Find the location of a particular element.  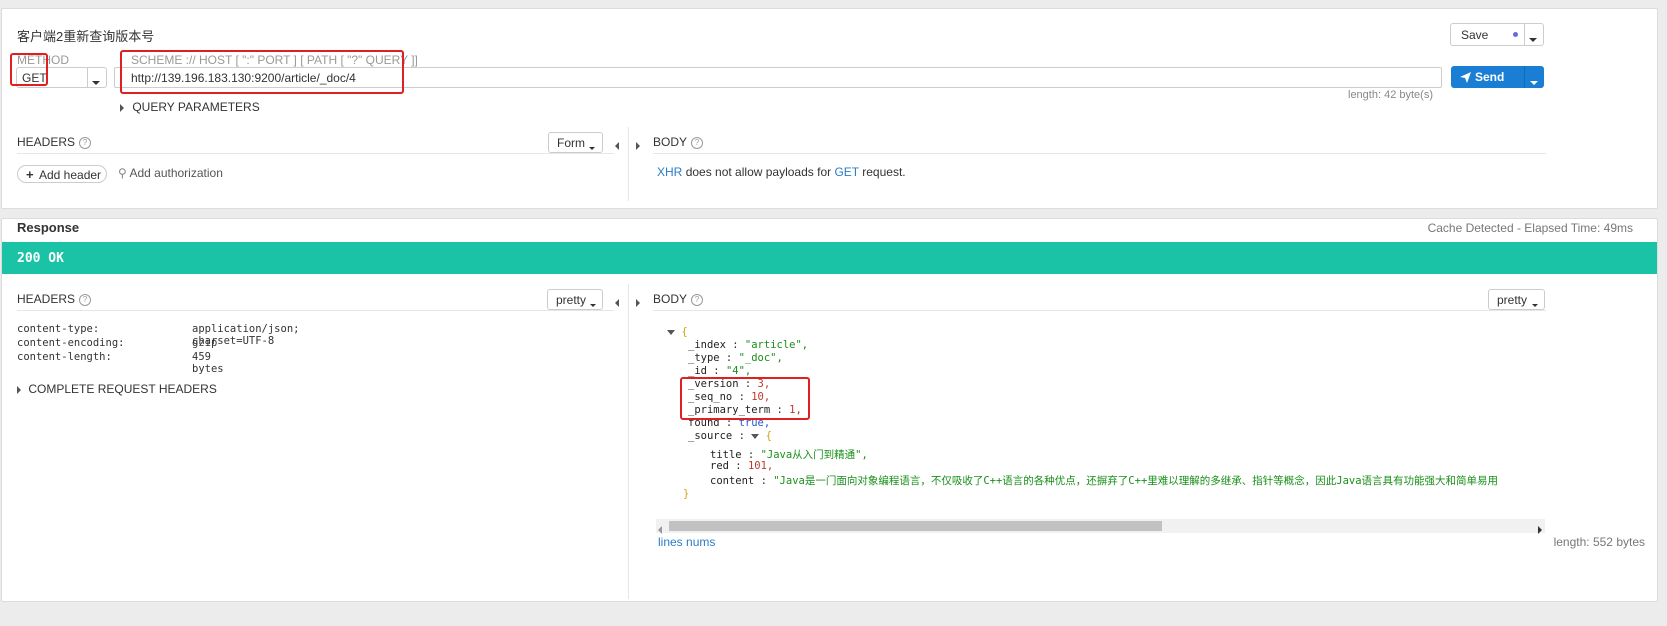

highlight-box-method is located at coordinates (29, 69).